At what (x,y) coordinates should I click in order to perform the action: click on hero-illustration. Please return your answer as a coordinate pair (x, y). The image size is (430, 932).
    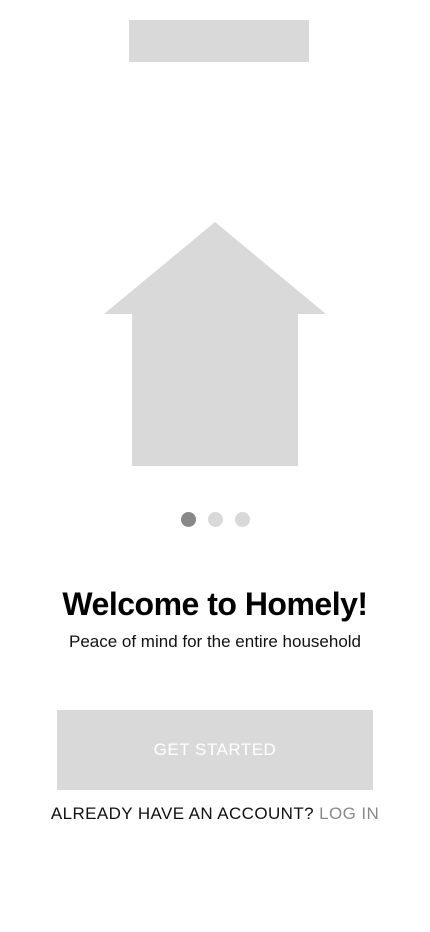
    Looking at the image, I should click on (215, 344).